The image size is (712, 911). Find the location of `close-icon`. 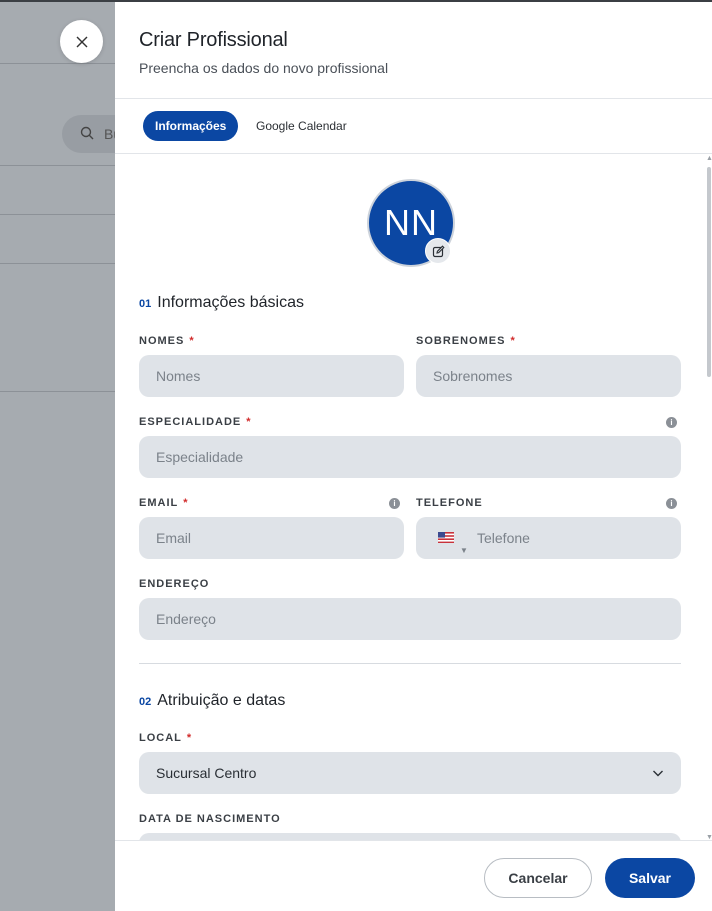

close-icon is located at coordinates (81, 41).